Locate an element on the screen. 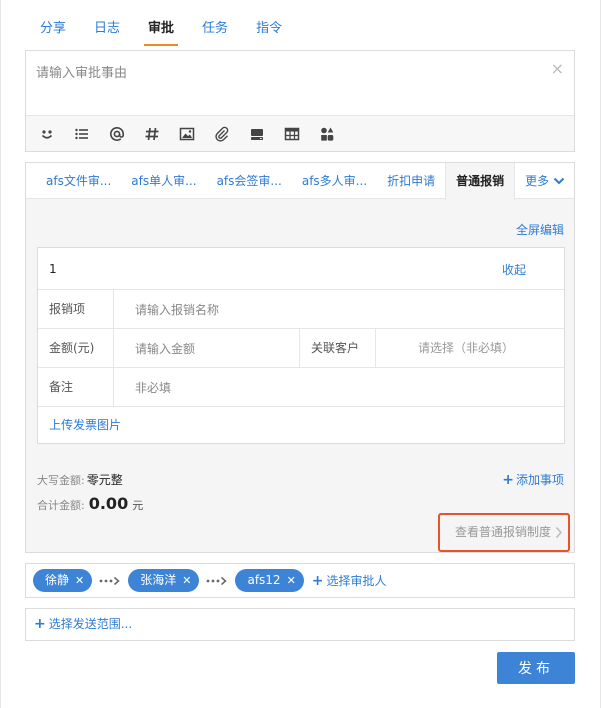 This screenshot has height=708, width=601. uppercase-amount-label: 大写金额: is located at coordinates (61, 480).